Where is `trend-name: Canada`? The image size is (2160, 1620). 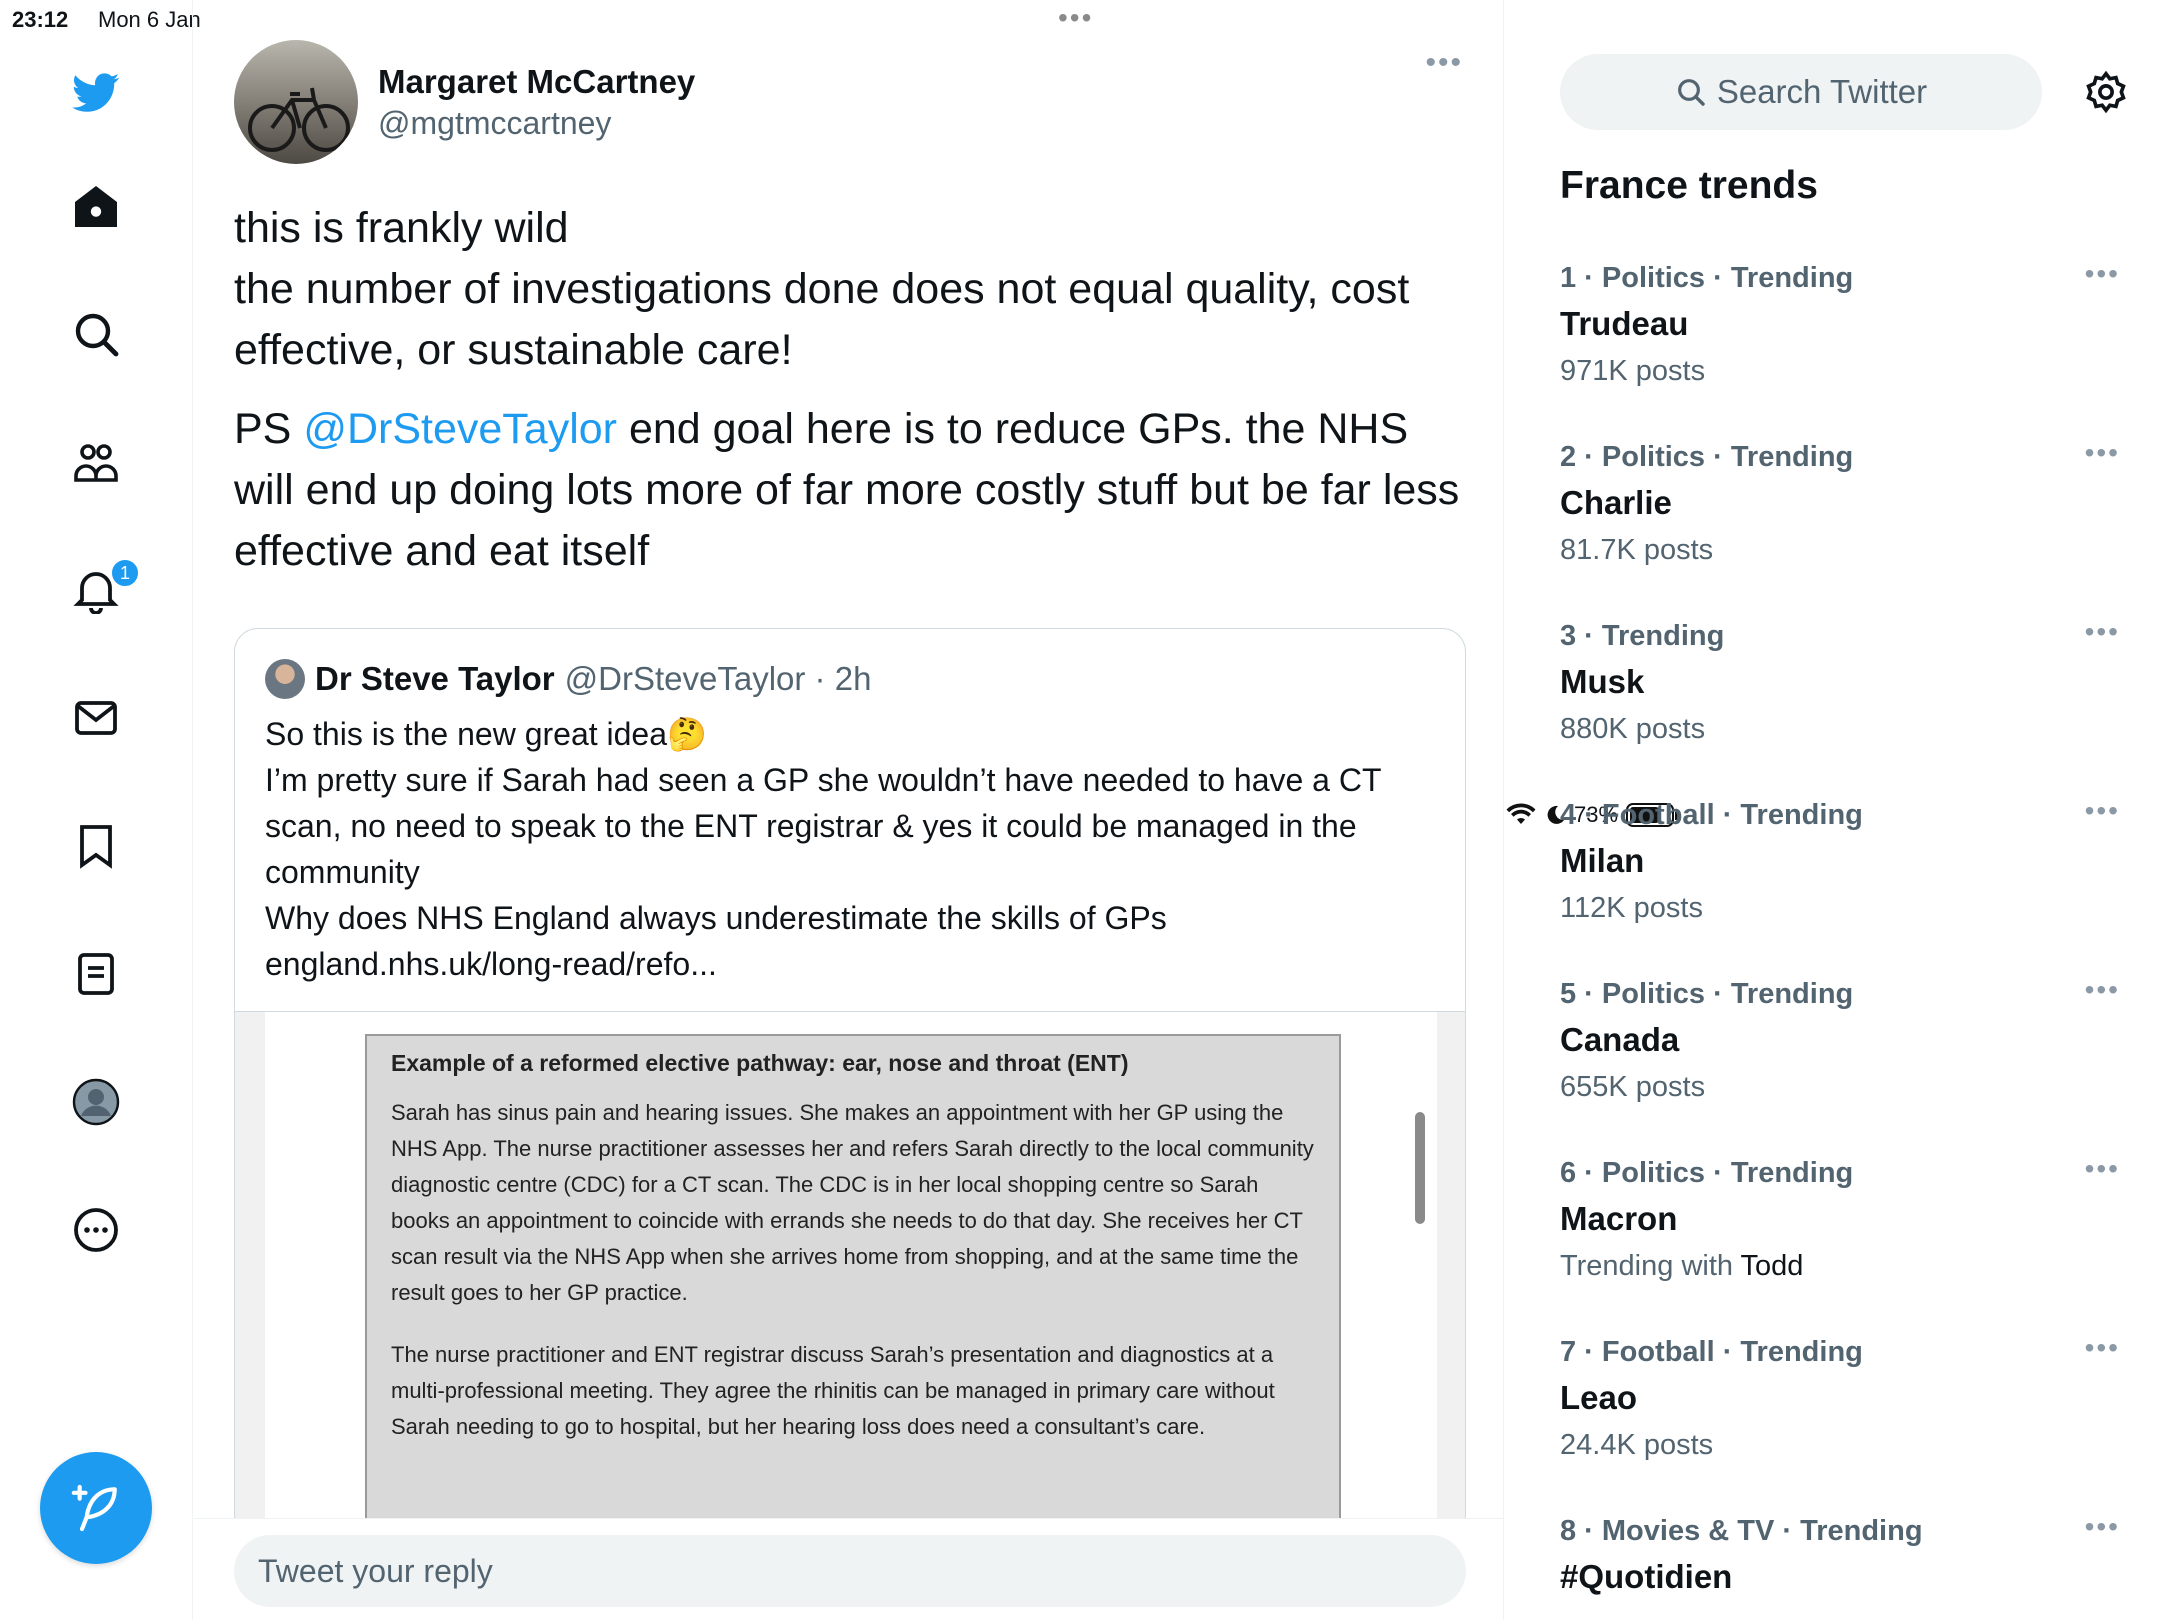
trend-name: Canada is located at coordinates (1620, 1039).